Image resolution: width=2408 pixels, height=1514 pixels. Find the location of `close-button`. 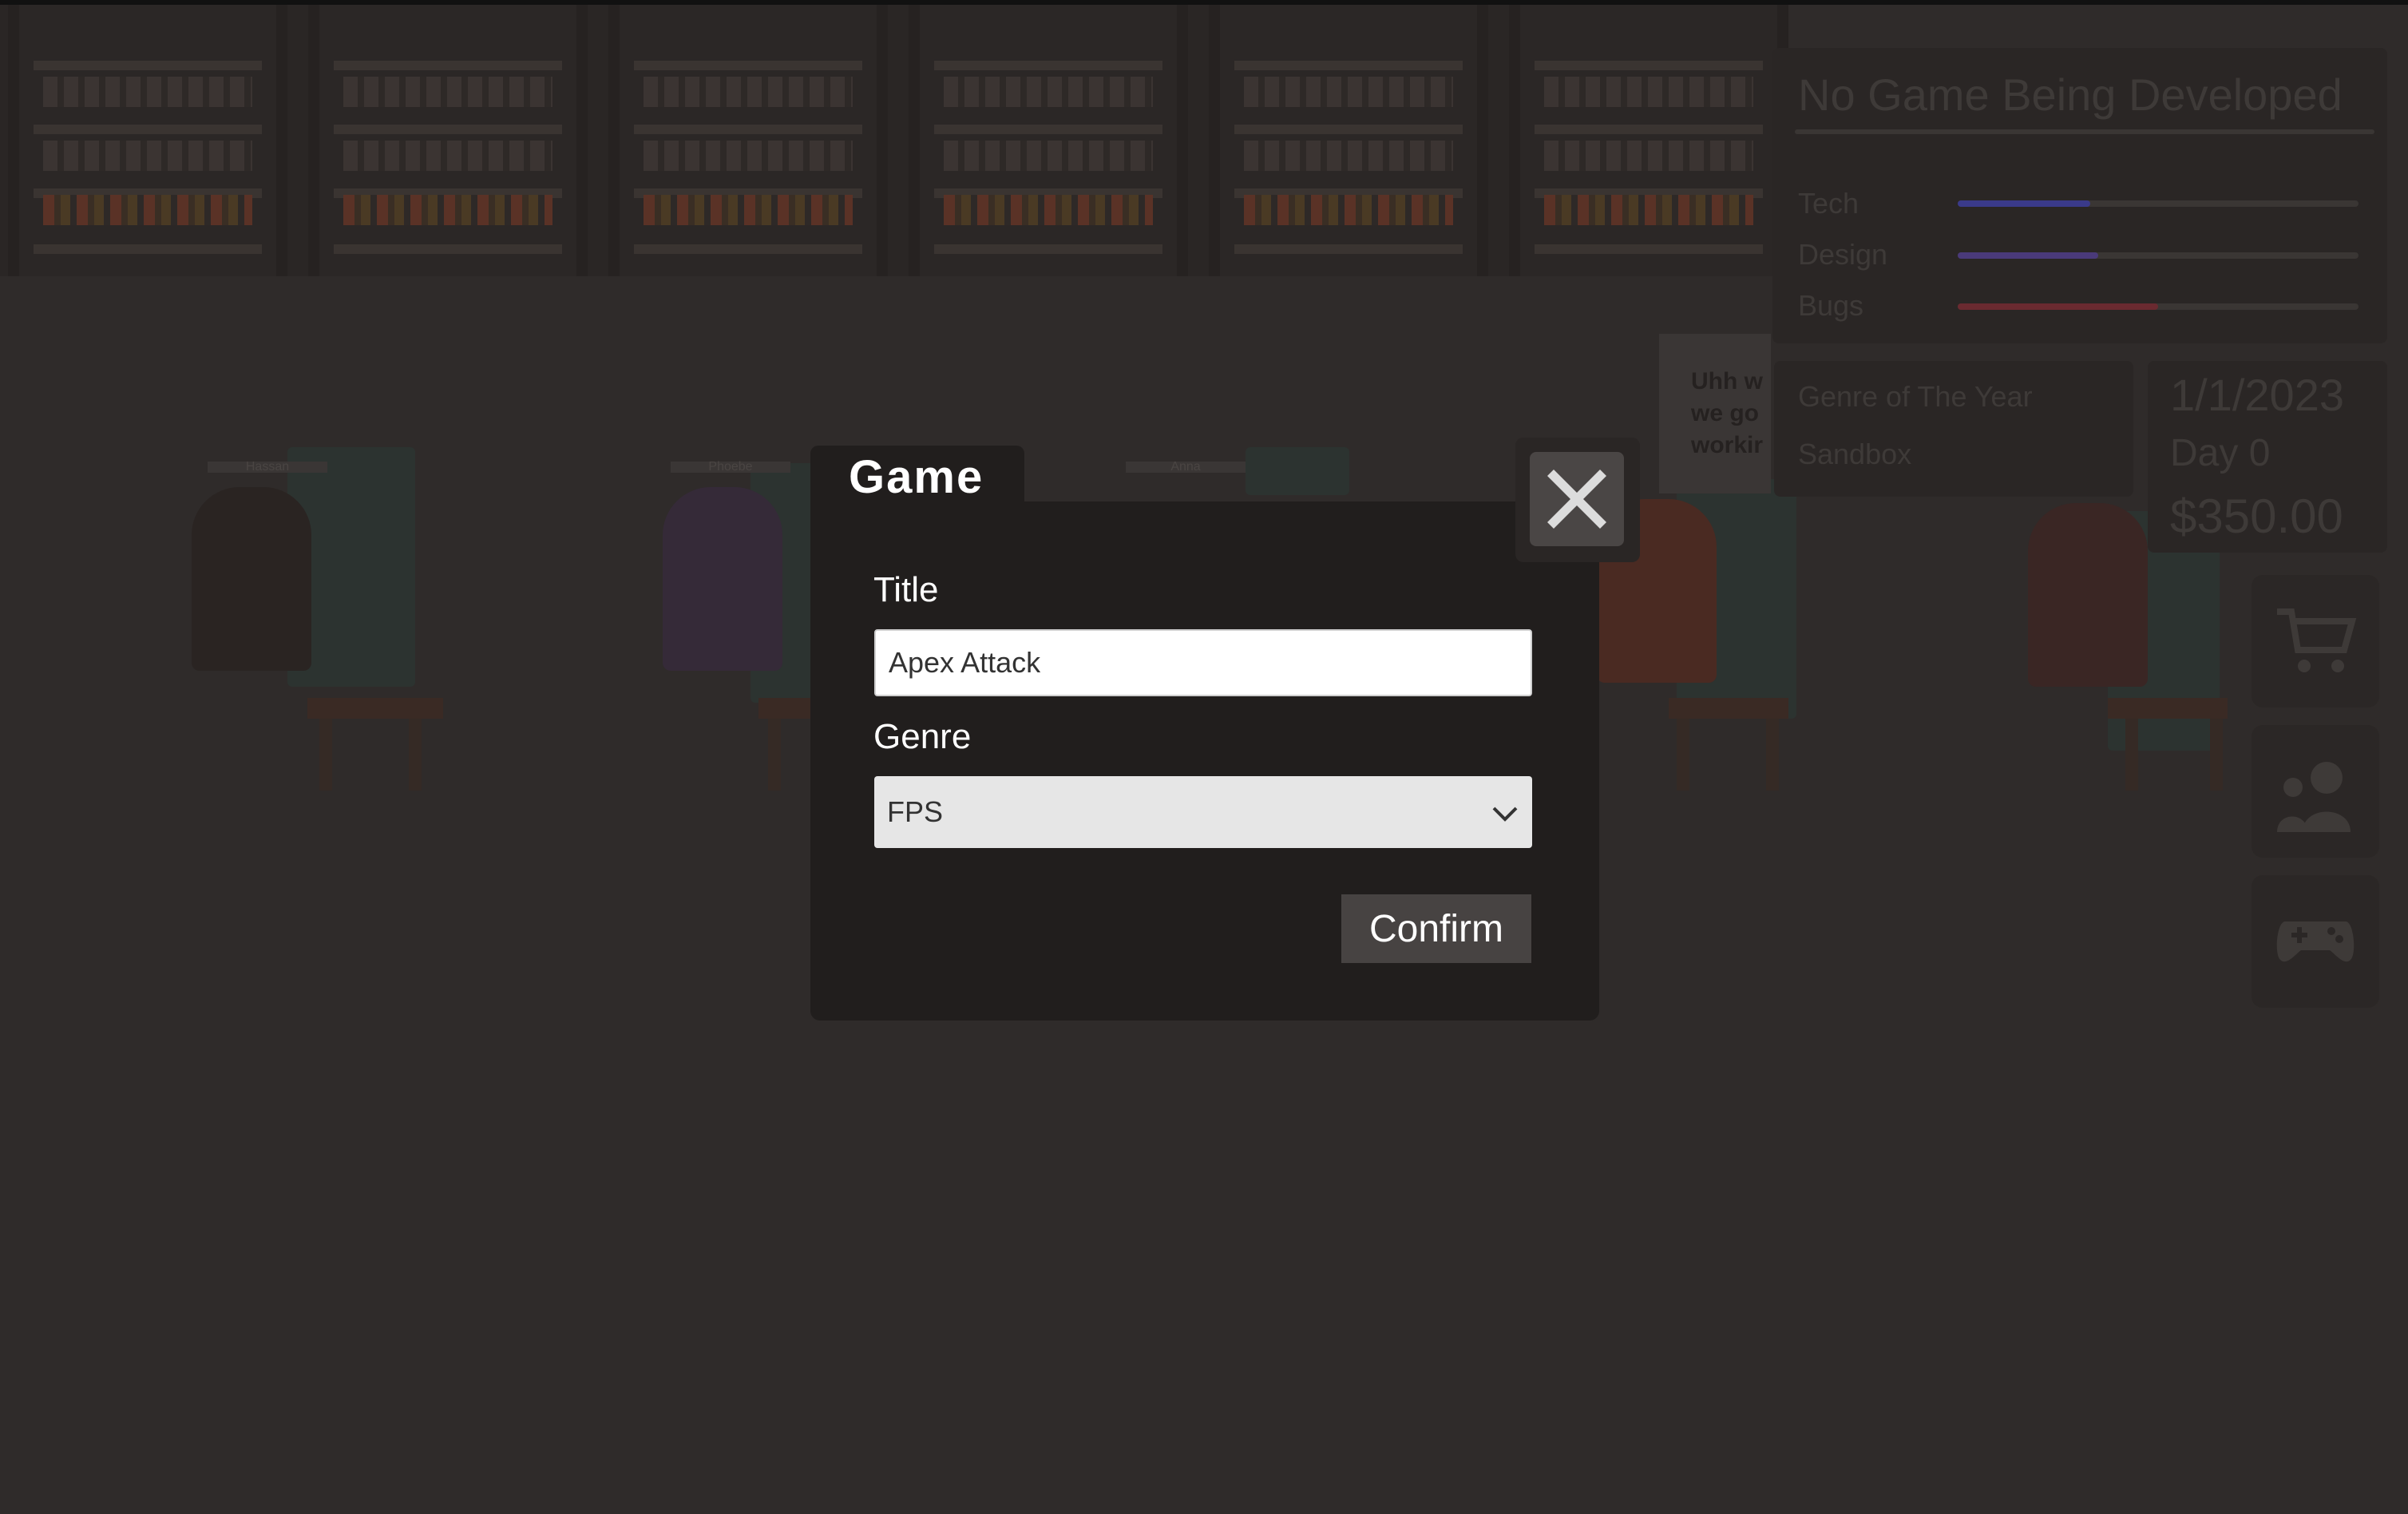

close-button is located at coordinates (1577, 499).